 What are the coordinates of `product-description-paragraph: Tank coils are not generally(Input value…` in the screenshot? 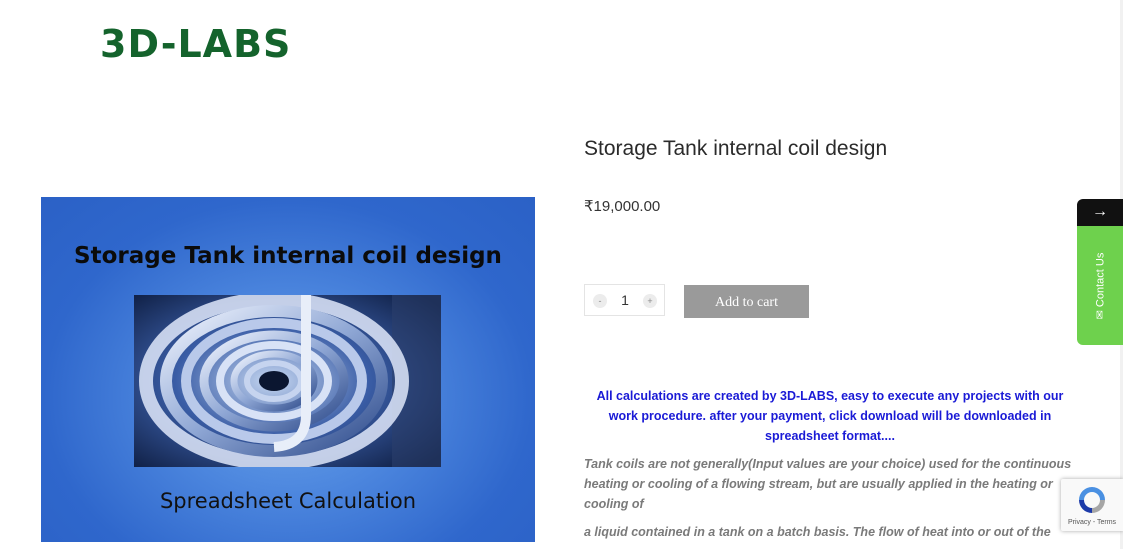 It's located at (828, 484).